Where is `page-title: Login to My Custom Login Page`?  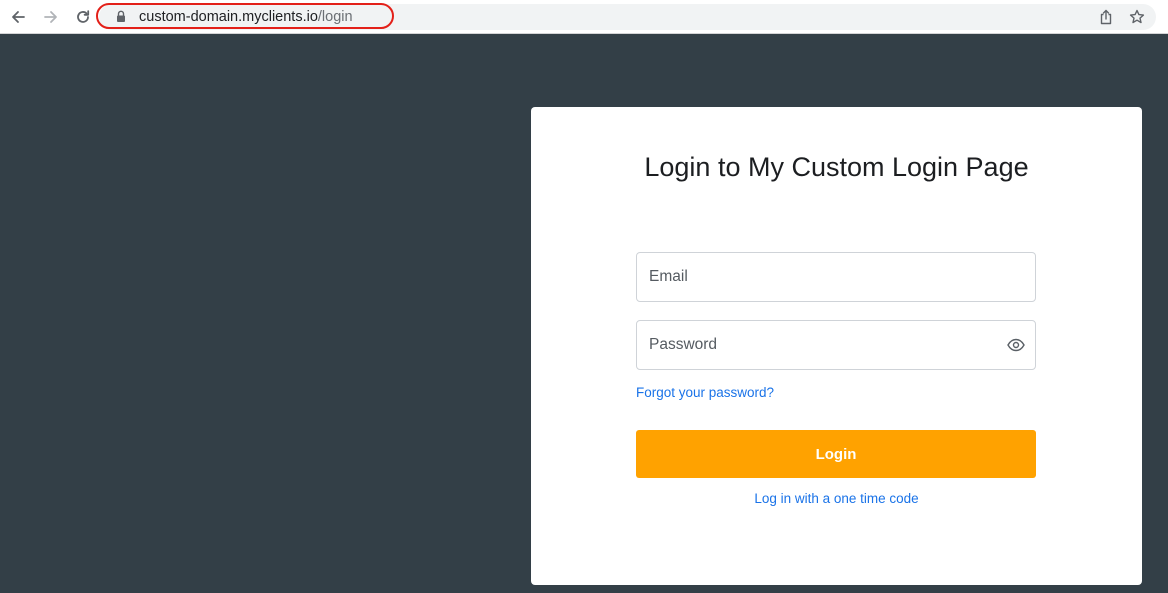 page-title: Login to My Custom Login Page is located at coordinates (836, 167).